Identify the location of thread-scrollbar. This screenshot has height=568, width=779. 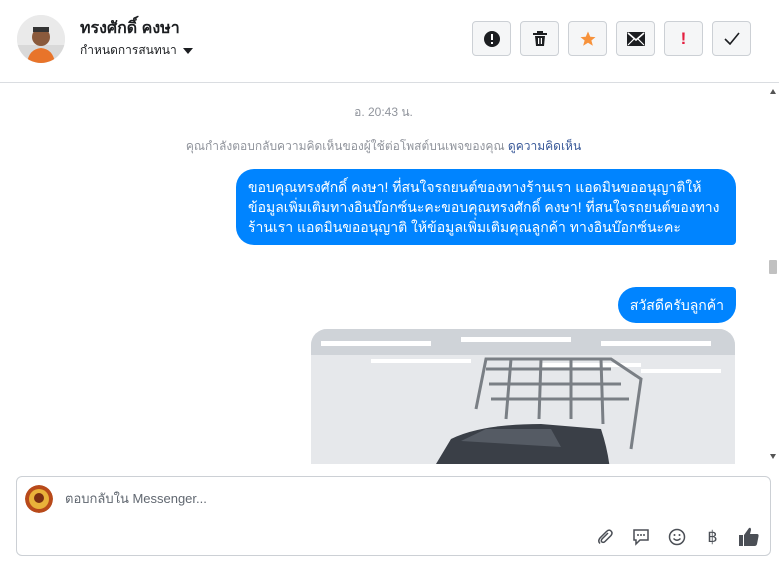
(773, 274).